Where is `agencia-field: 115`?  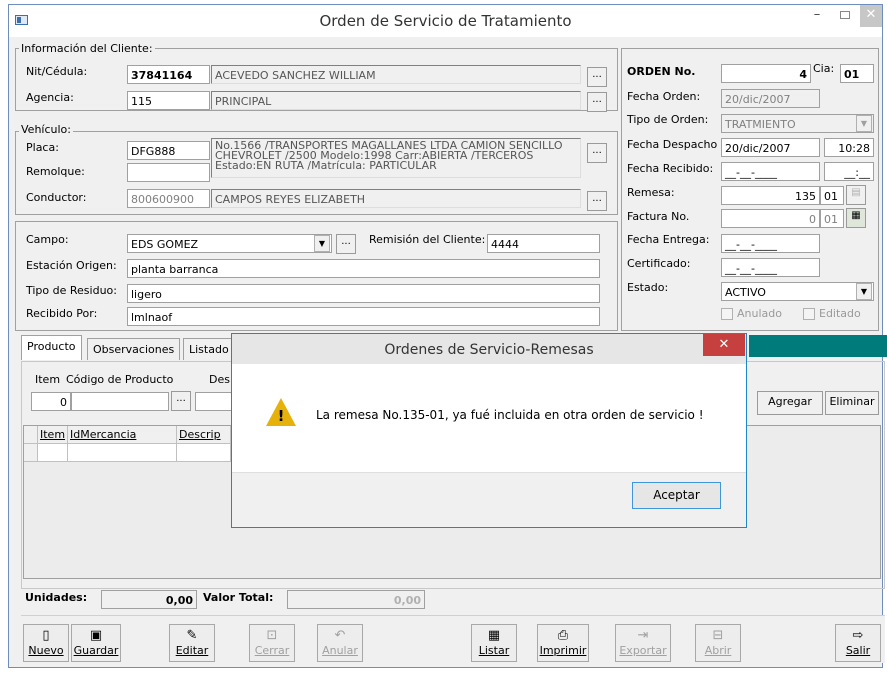
agencia-field: 115 is located at coordinates (168, 100).